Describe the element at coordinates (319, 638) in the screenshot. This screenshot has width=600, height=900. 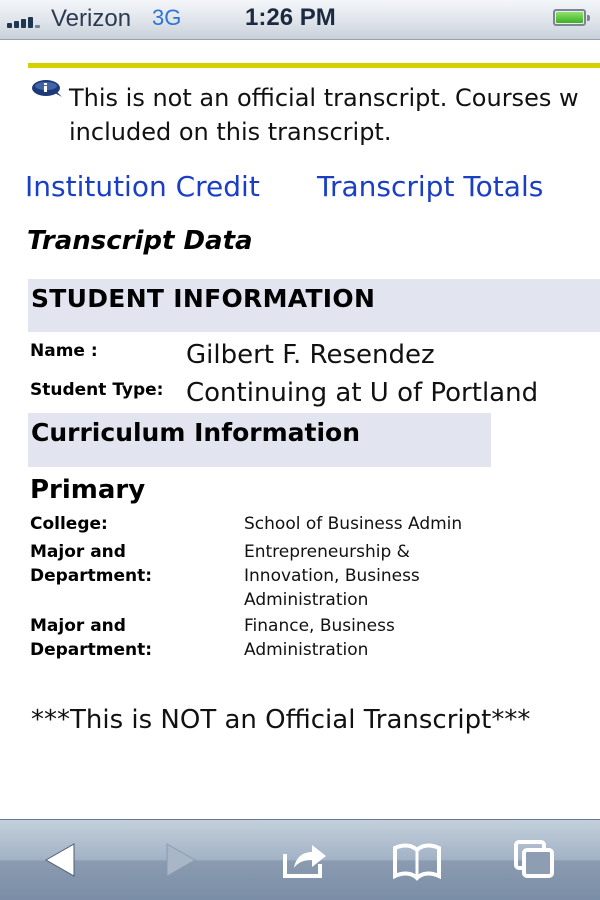
I see `major-department-value: Finance, Business Administration` at that location.